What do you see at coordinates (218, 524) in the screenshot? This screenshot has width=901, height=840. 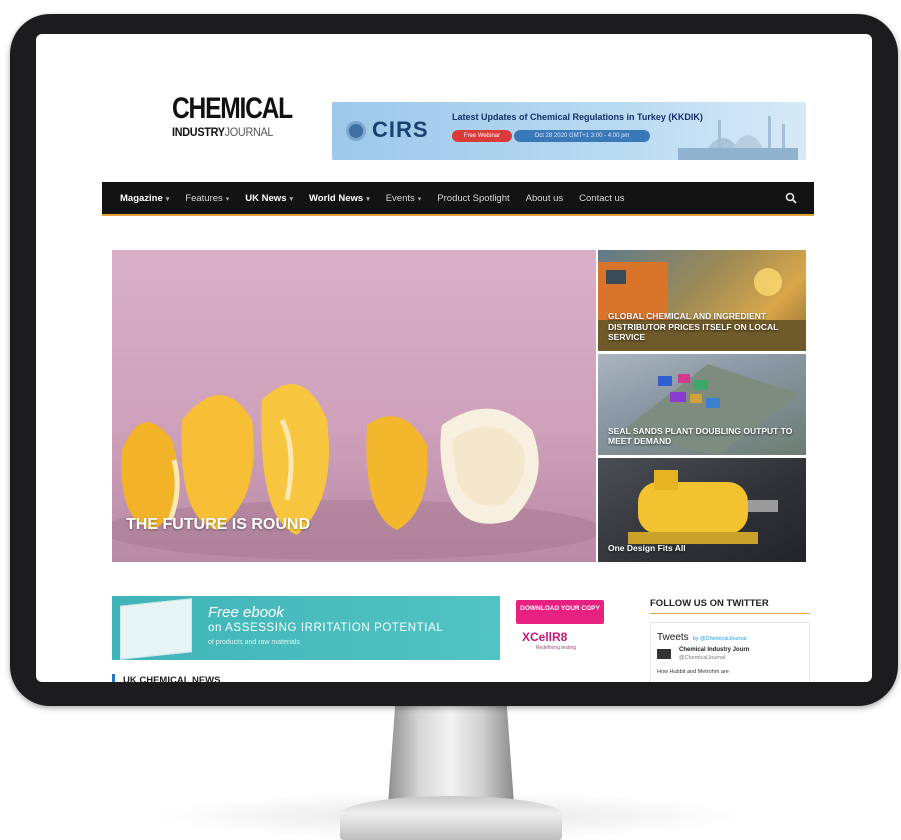 I see `hero-title: THE FUTURE IS ROUND` at bounding box center [218, 524].